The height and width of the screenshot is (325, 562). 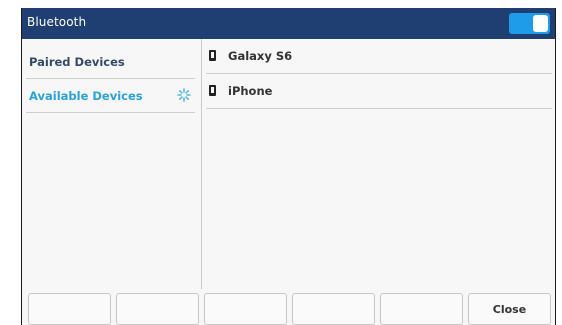 What do you see at coordinates (379, 91) in the screenshot?
I see `device-row-iphone: iPhone` at bounding box center [379, 91].